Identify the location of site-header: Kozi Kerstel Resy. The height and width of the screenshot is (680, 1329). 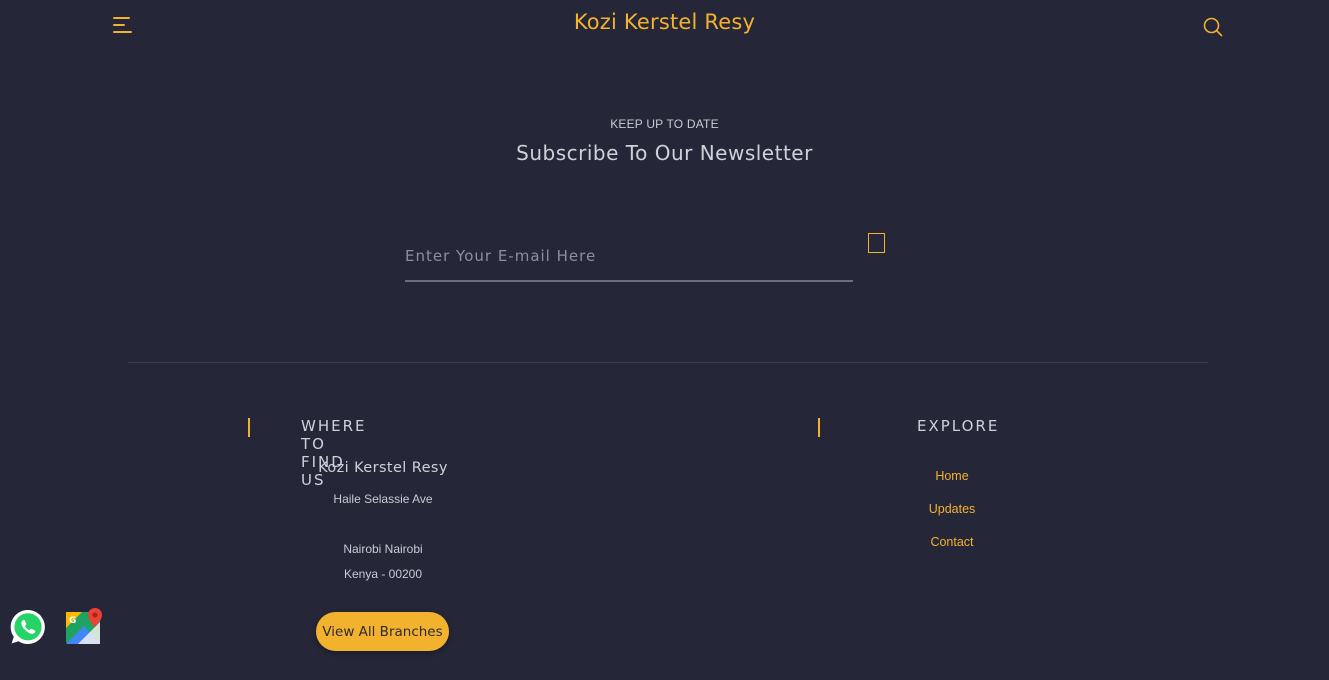
(664, 26).